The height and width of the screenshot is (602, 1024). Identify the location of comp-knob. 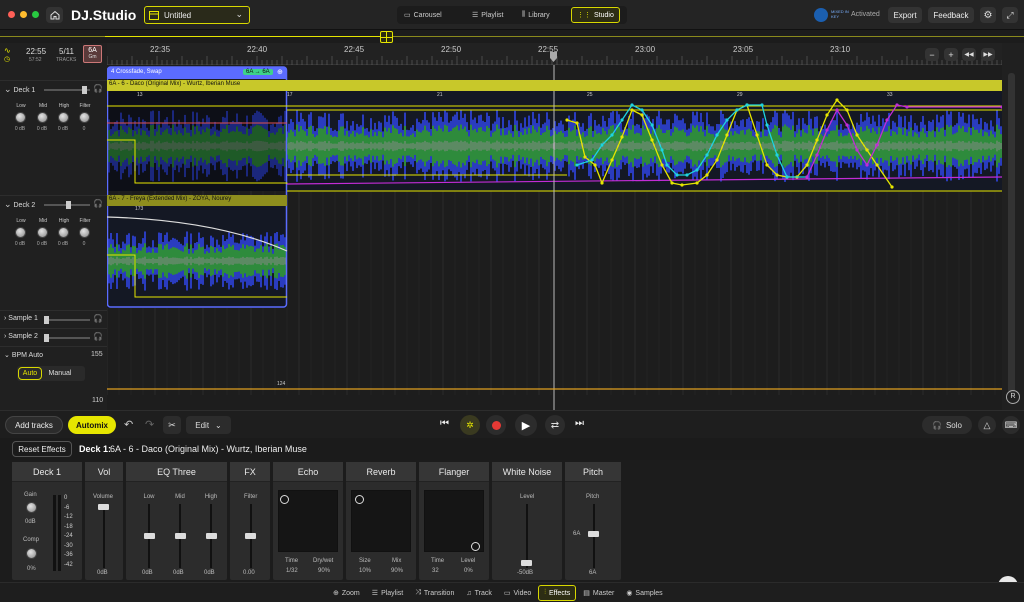
(31, 553).